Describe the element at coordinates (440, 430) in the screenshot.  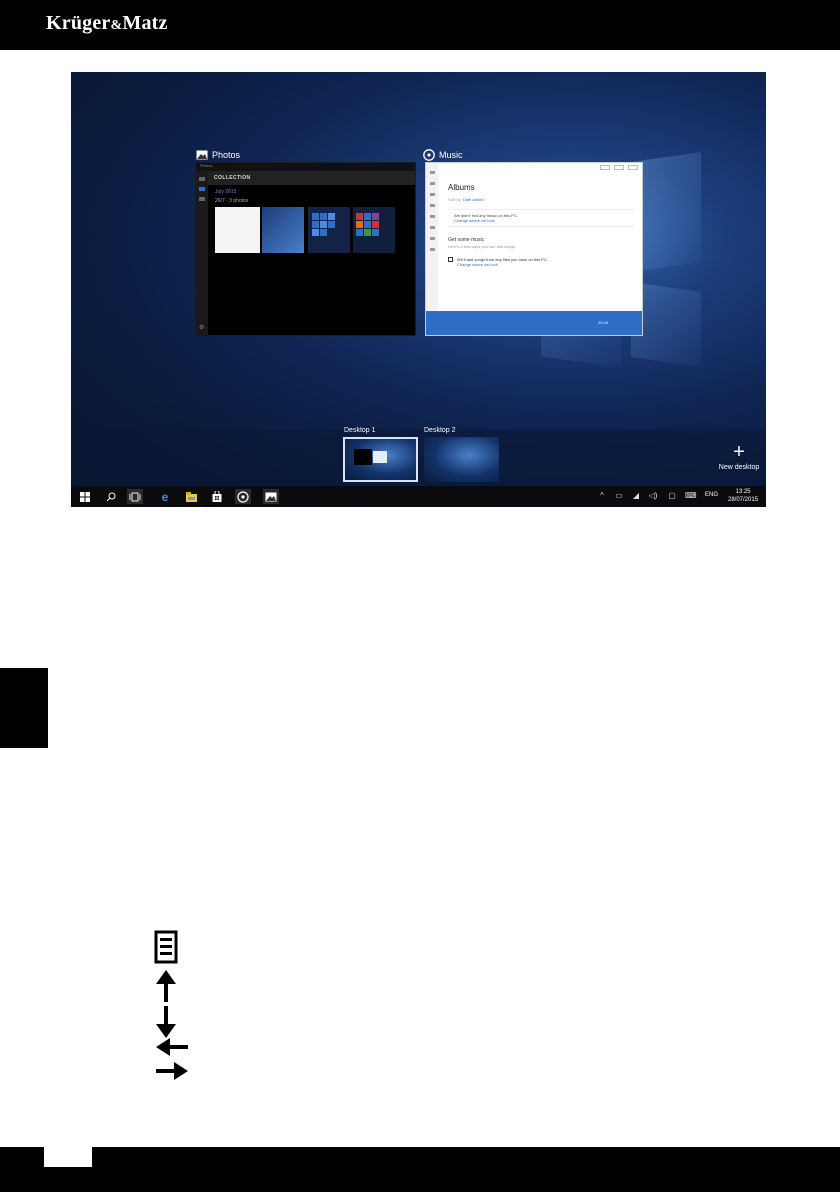
I see `desktop-2-label: Desktop 2` at that location.